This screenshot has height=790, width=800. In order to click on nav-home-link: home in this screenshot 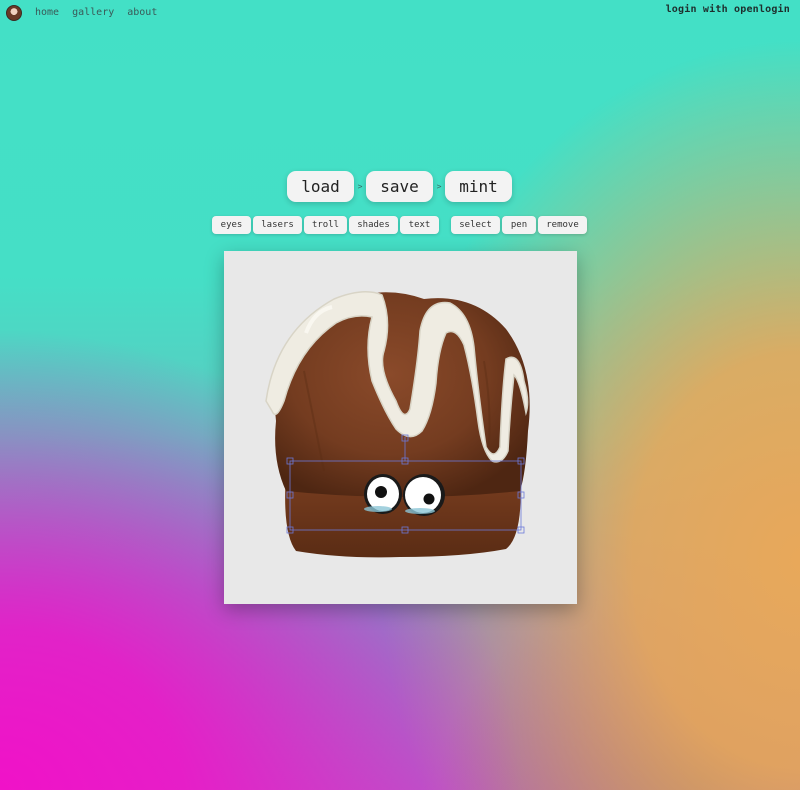, I will do `click(47, 13)`.